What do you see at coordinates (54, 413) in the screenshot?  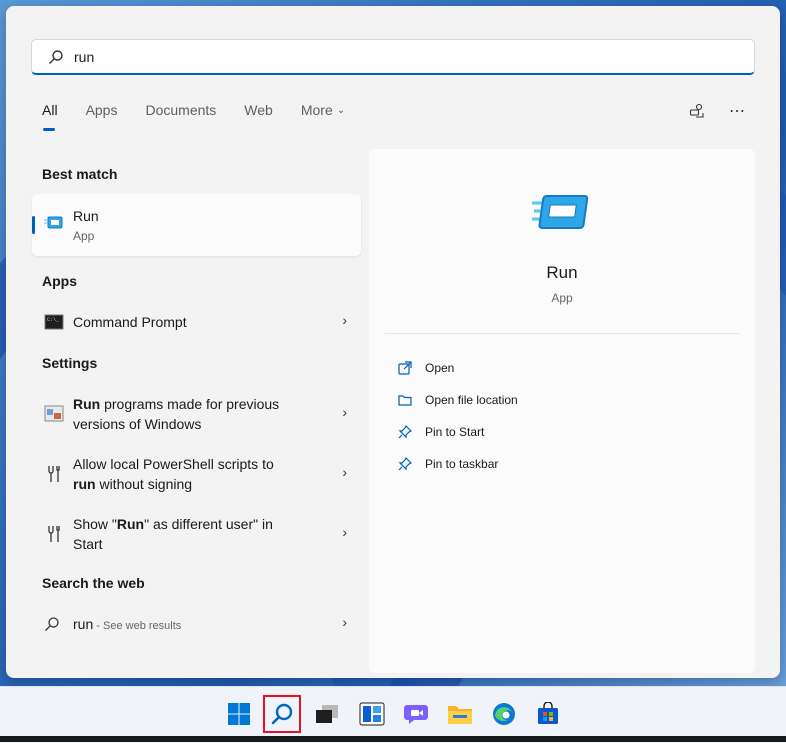 I see `compatibility-settings-icon` at bounding box center [54, 413].